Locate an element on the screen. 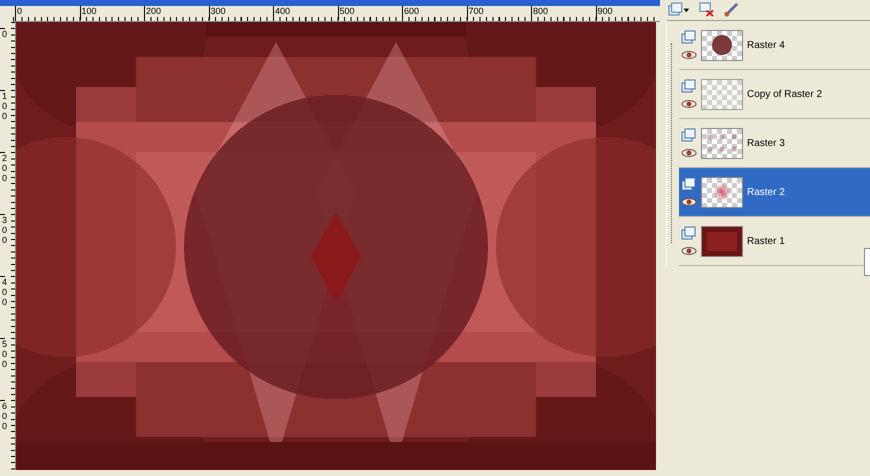  layer-name: Raster 3 is located at coordinates (766, 143).